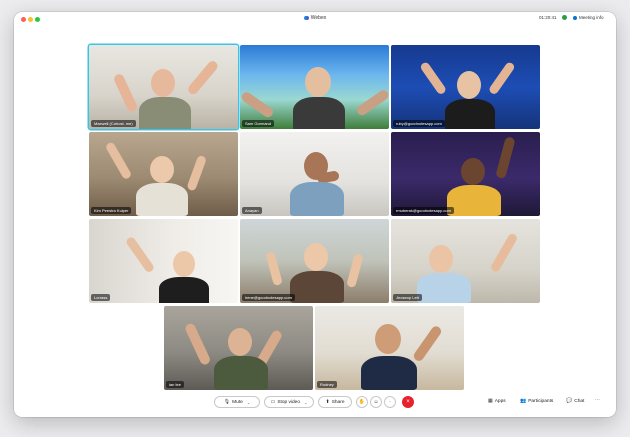 The width and height of the screenshot is (630, 437). I want to click on more-icon: ·, so click(390, 402).